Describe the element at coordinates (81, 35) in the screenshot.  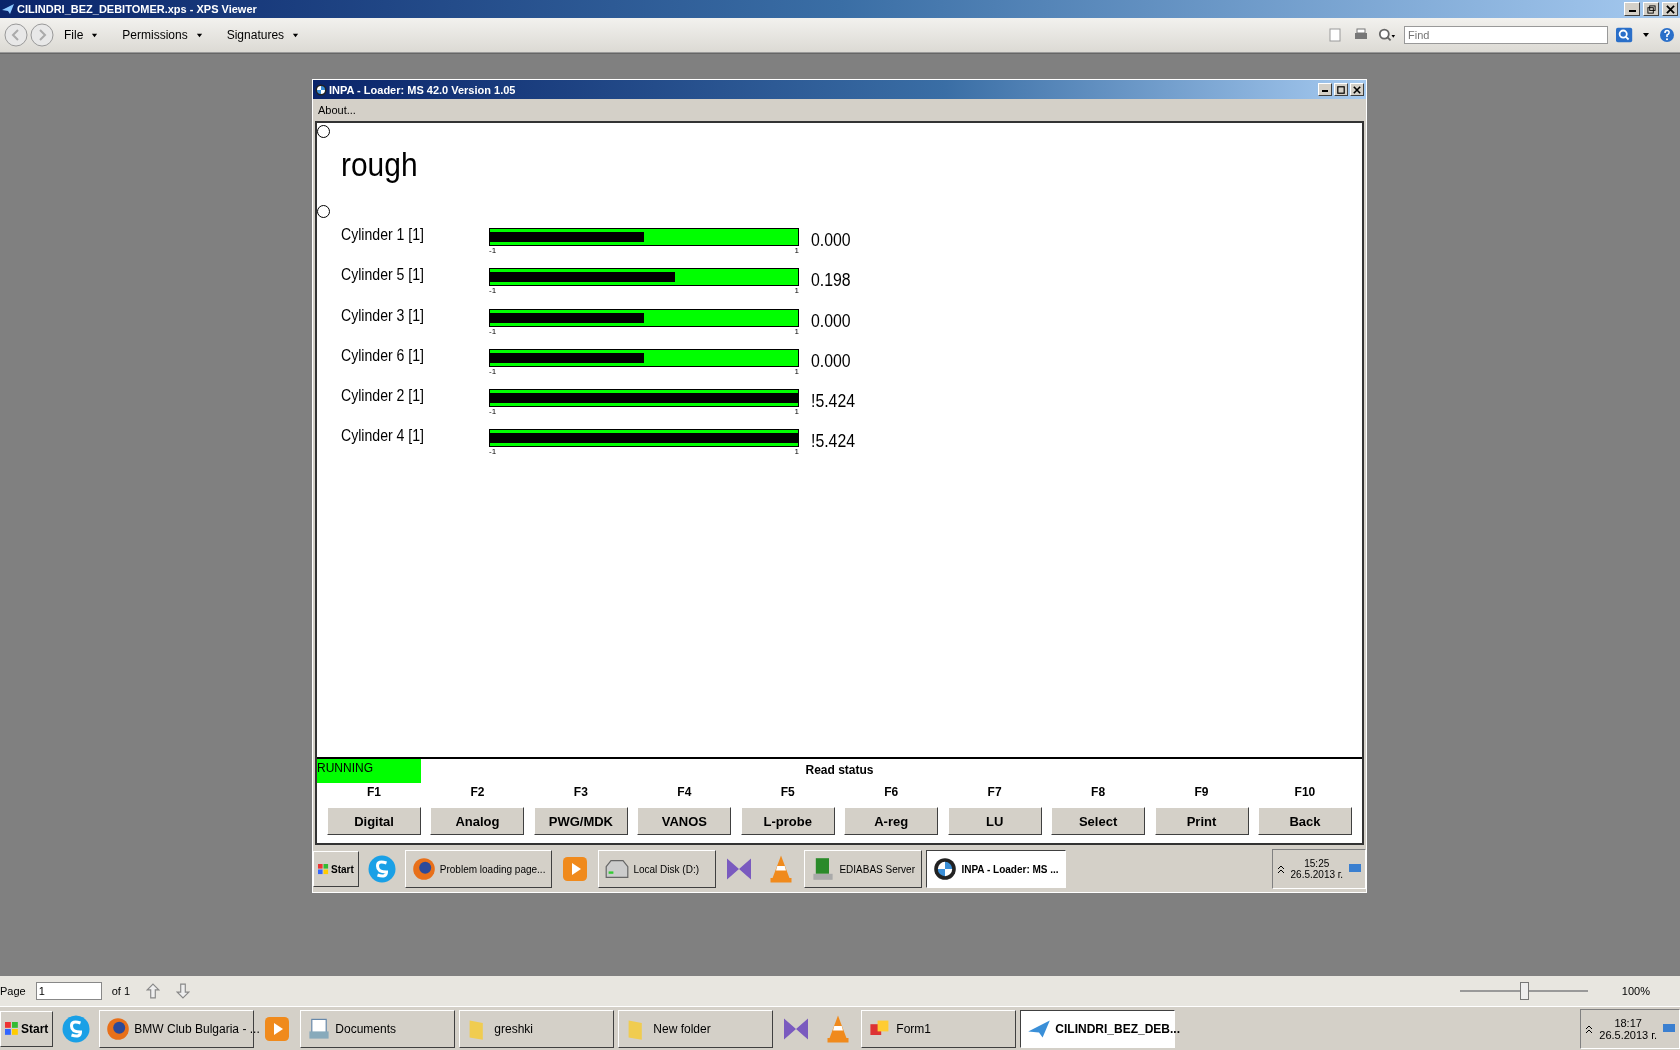
I see `menu-item: File` at that location.